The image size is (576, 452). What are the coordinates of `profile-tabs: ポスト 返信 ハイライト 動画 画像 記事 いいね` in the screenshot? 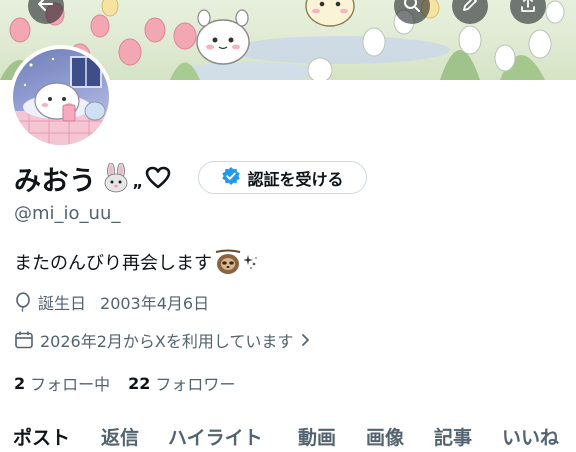 It's located at (288, 436).